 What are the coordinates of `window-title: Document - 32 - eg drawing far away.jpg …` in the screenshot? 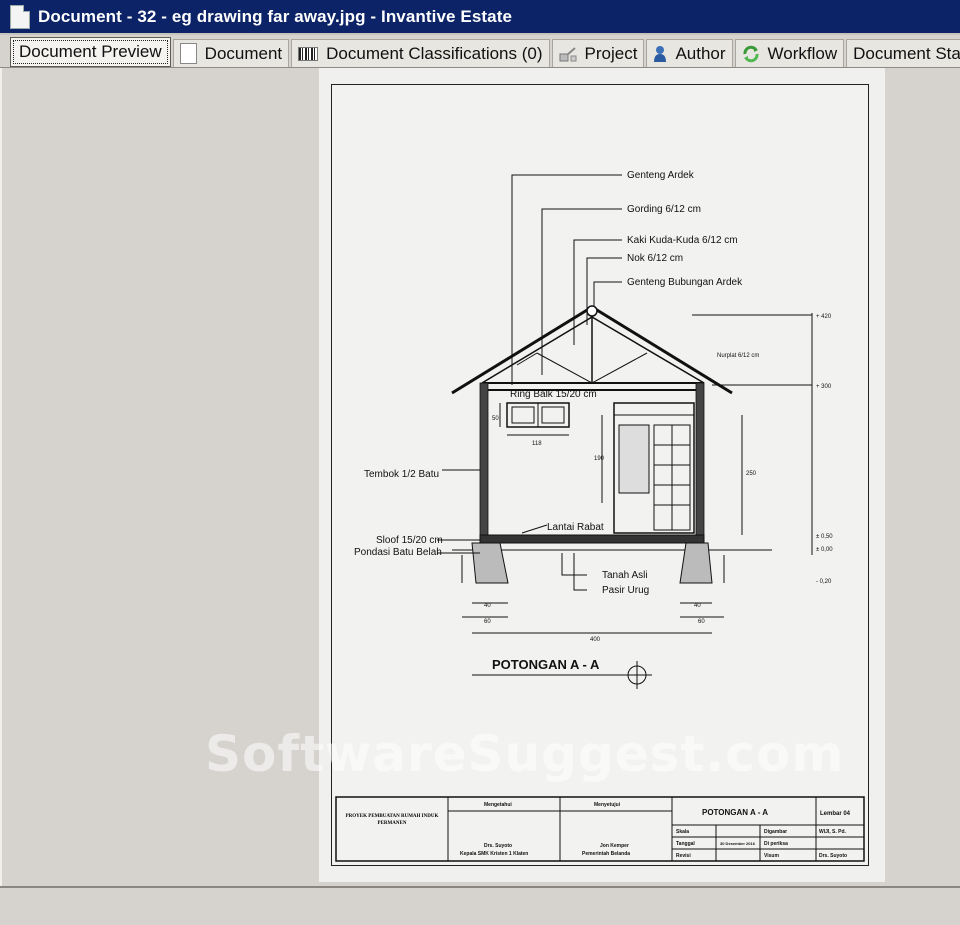 It's located at (275, 16).